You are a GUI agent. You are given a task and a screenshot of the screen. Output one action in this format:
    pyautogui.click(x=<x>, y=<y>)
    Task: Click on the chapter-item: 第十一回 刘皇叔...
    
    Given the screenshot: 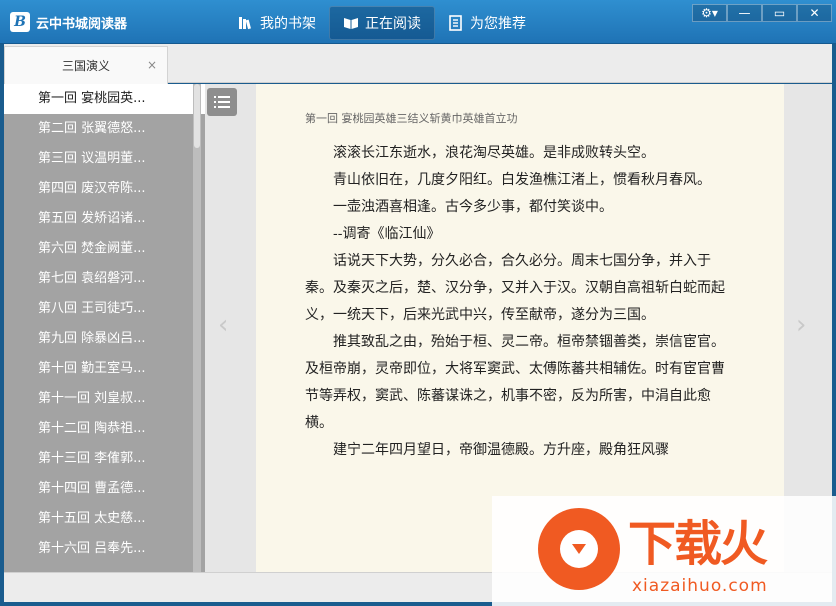 What is the action you would take?
    pyautogui.click(x=104, y=399)
    